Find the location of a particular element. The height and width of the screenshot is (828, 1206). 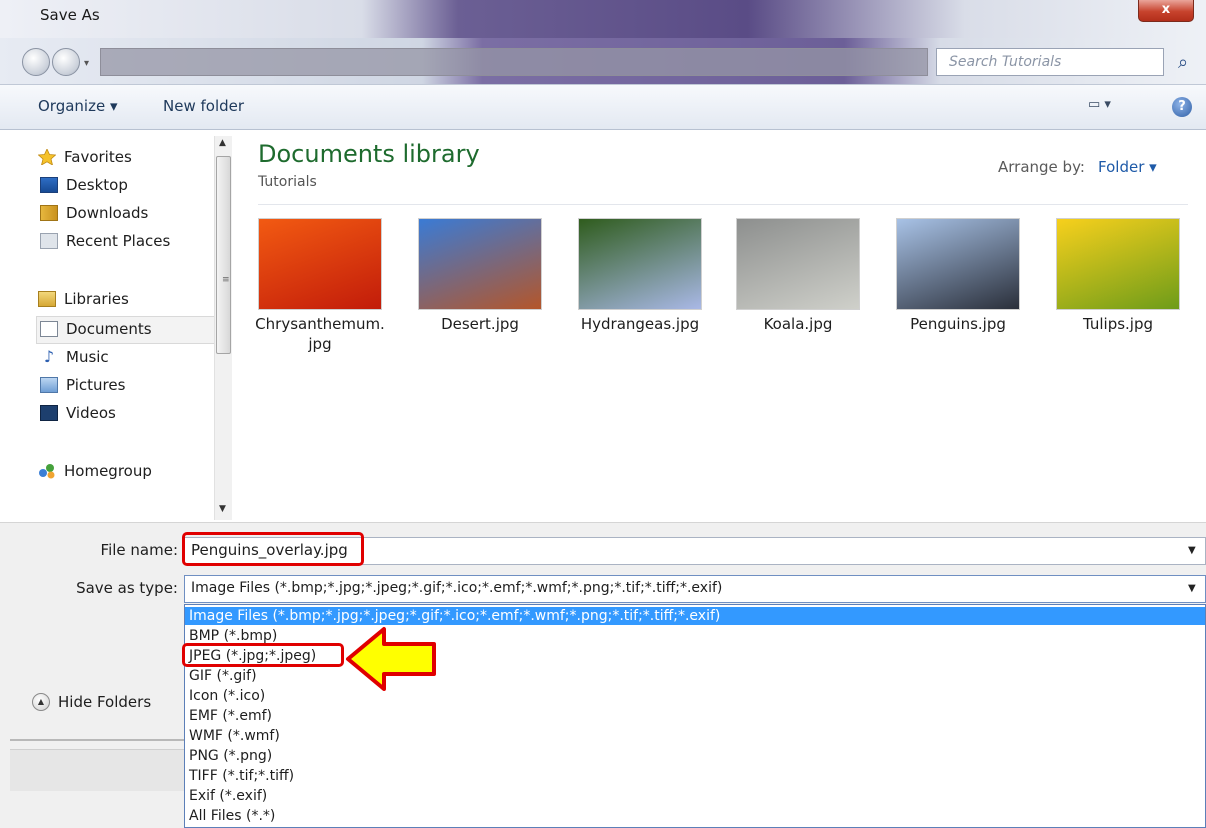

sidebar-item-videos: Videos is located at coordinates (78, 413).